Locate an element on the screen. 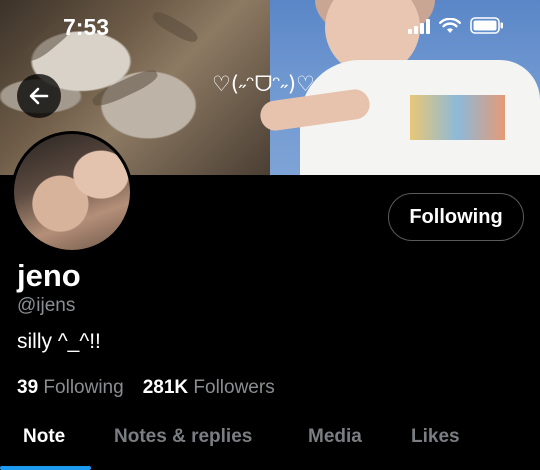  status-icons is located at coordinates (456, 25).